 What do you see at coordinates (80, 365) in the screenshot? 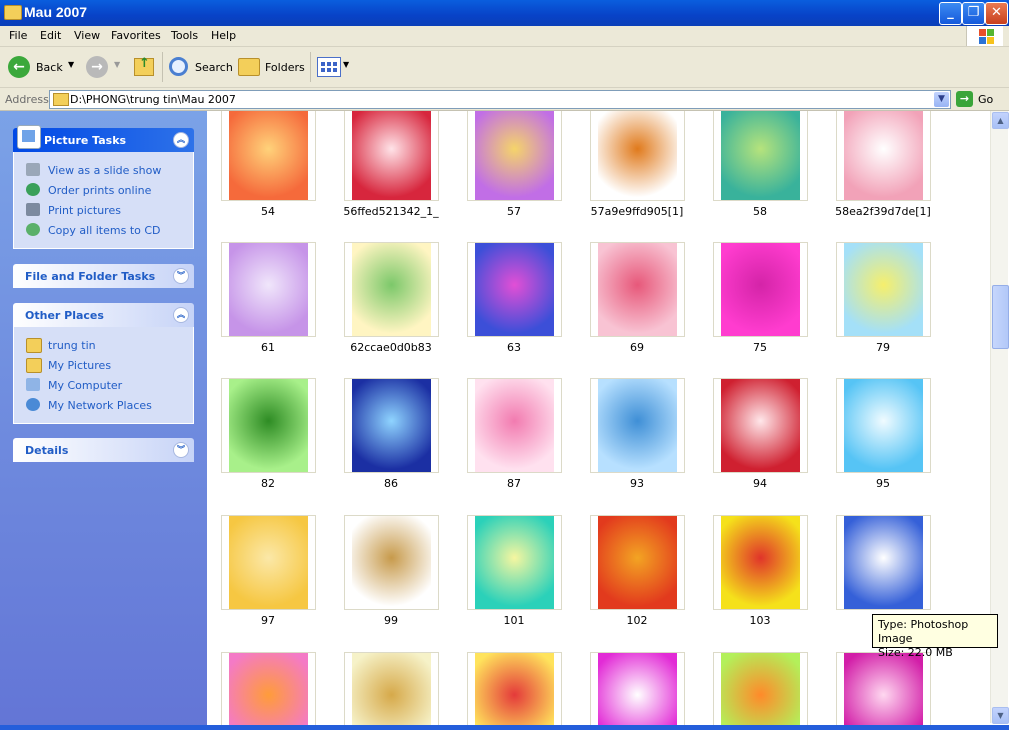
I see `place-label: My Pictures` at bounding box center [80, 365].